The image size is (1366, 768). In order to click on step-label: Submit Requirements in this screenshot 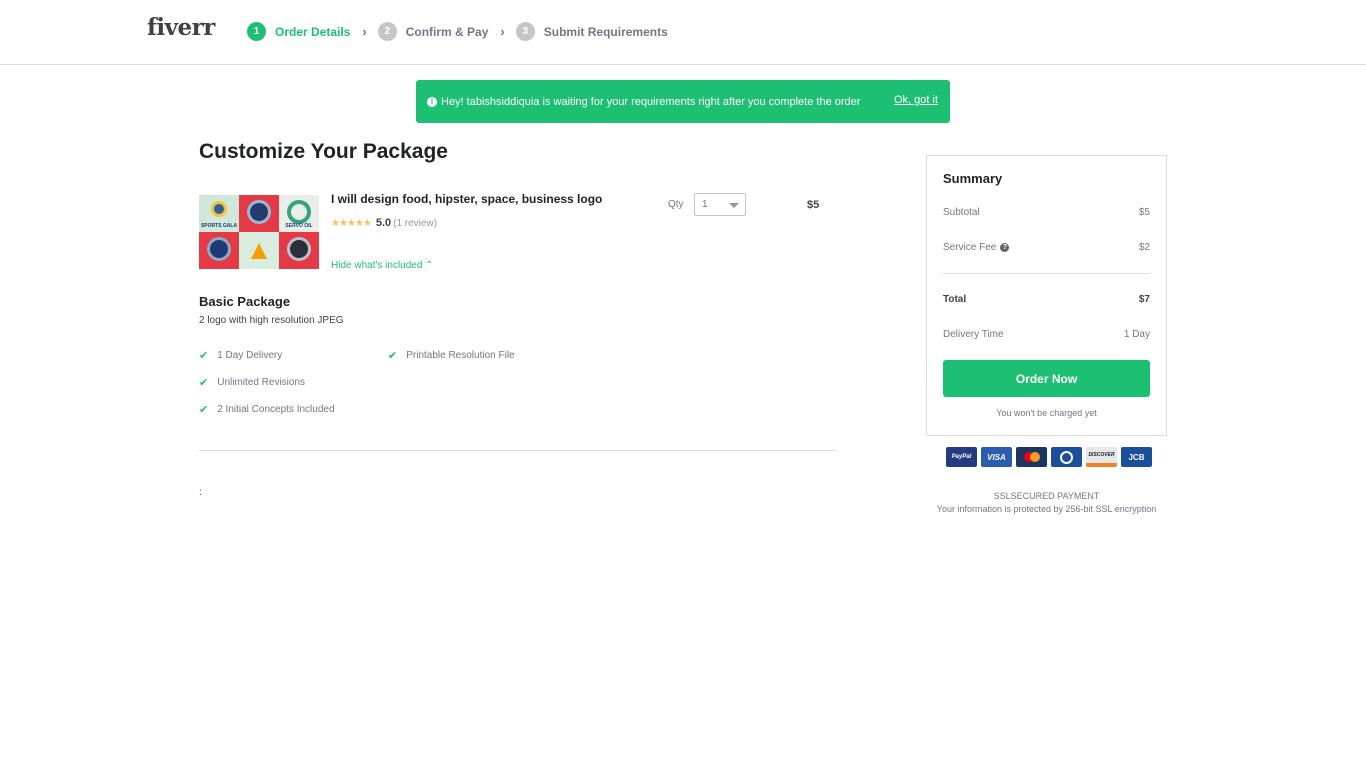, I will do `click(605, 31)`.